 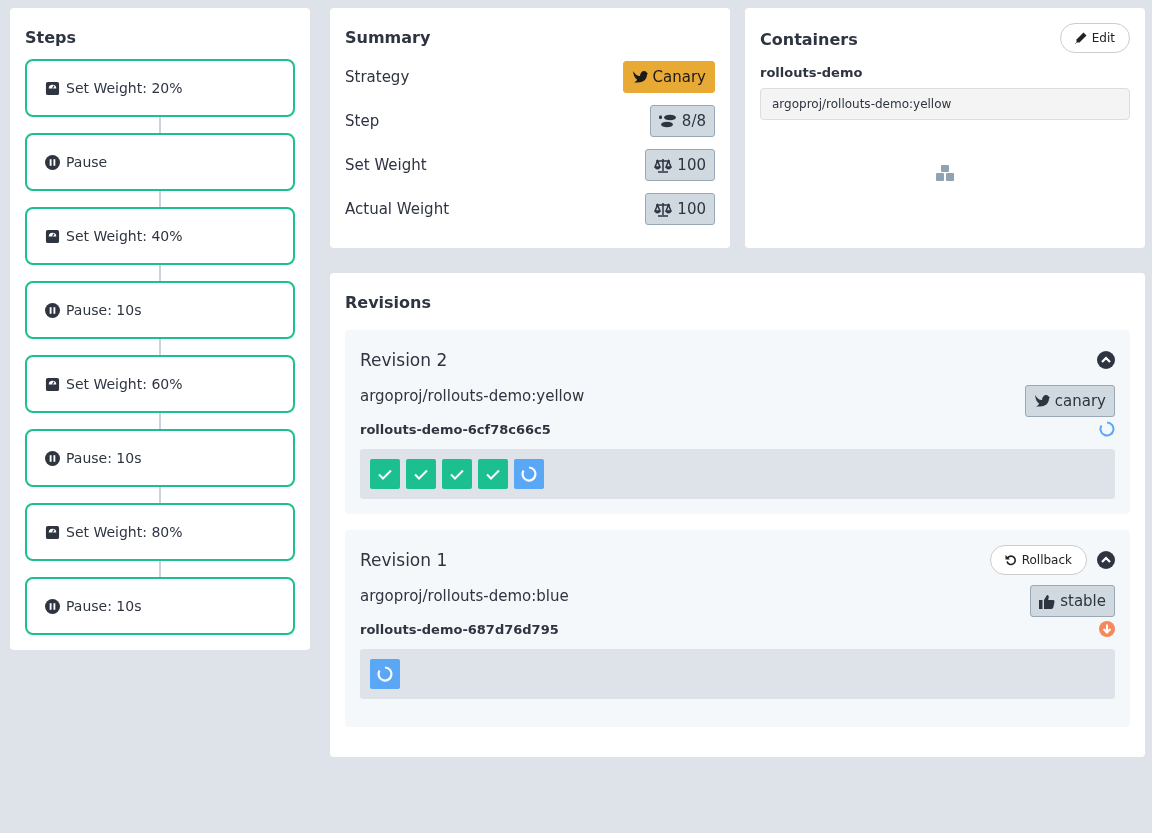 What do you see at coordinates (668, 77) in the screenshot?
I see `summary-value: Canary` at bounding box center [668, 77].